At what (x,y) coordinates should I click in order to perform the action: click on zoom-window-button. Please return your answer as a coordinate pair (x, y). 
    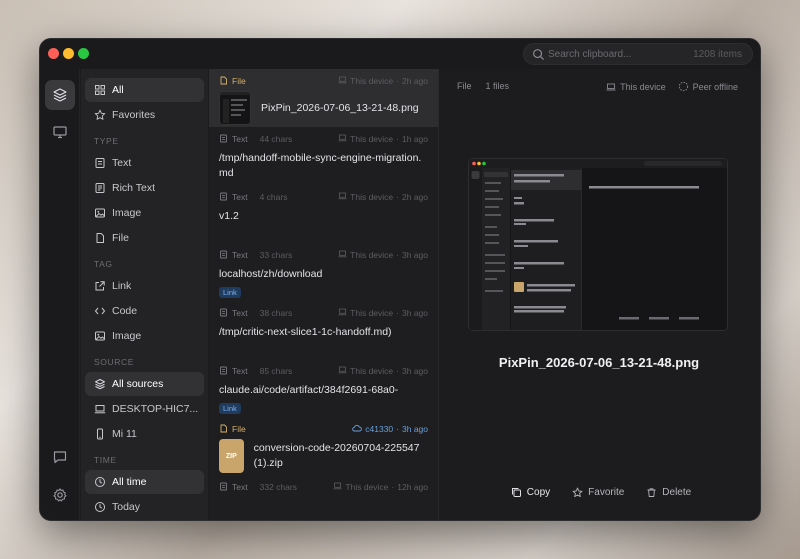
    Looking at the image, I should click on (83, 53).